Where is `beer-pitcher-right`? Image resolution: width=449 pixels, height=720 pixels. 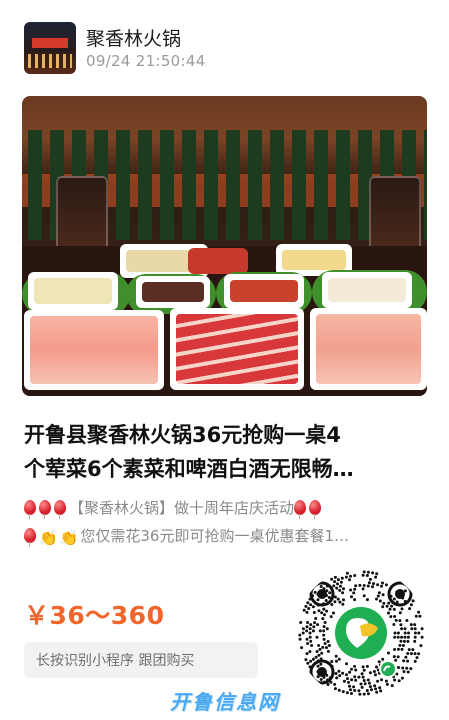
beer-pitcher-right is located at coordinates (395, 216).